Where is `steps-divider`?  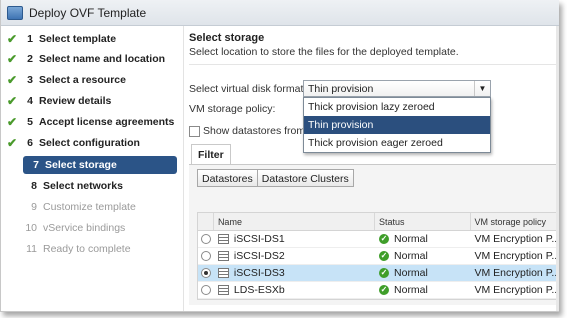 steps-divider is located at coordinates (183, 168).